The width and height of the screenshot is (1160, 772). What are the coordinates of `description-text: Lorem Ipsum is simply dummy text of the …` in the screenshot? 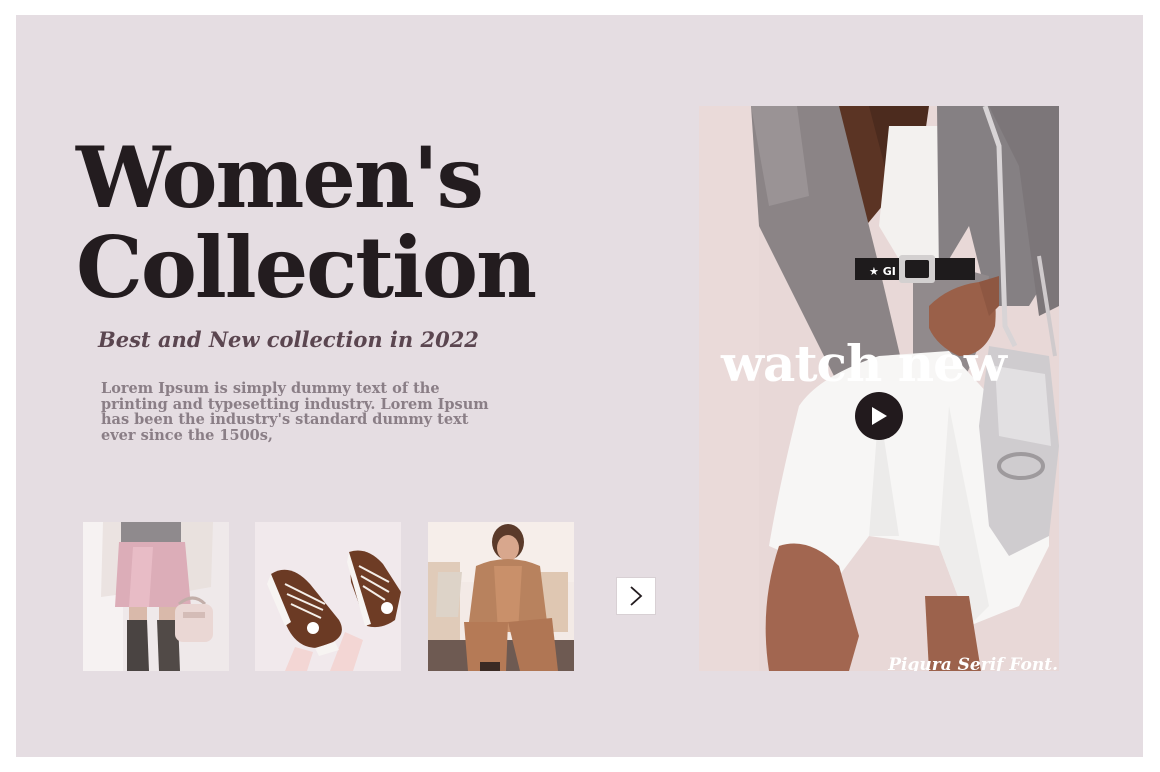 It's located at (295, 412).